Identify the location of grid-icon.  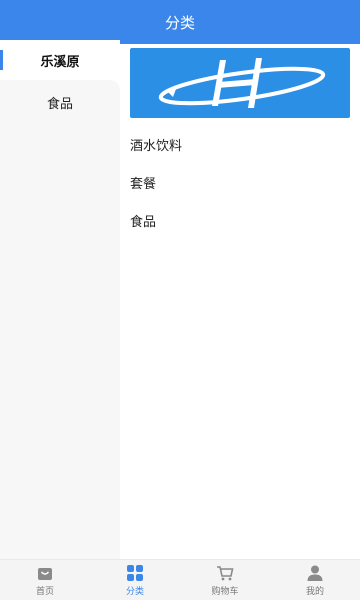
(135, 572).